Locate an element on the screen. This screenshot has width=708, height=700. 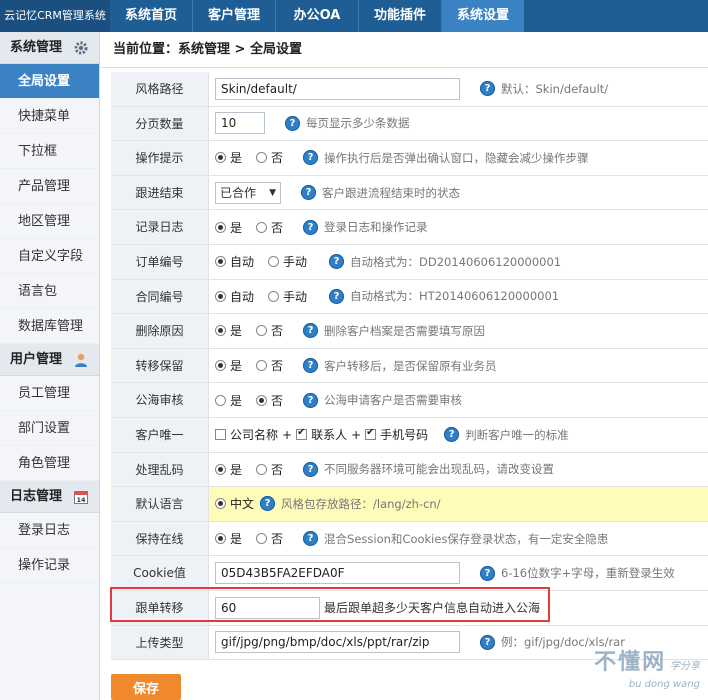
checkbox-company: 公司名称 is located at coordinates (246, 434).